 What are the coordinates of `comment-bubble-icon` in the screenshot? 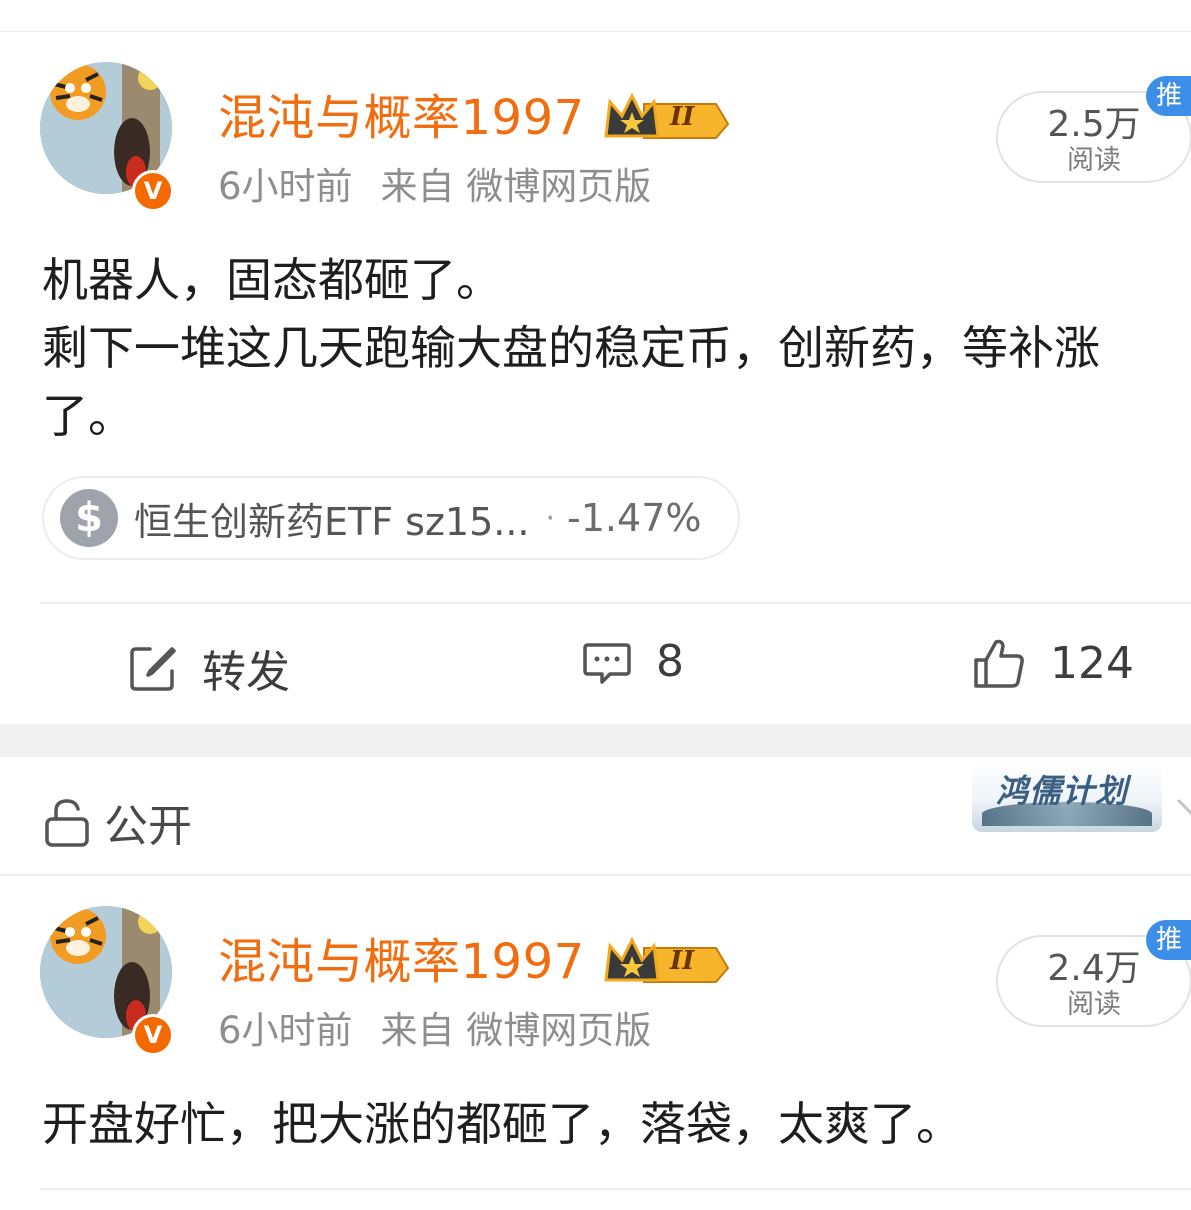 It's located at (607, 663).